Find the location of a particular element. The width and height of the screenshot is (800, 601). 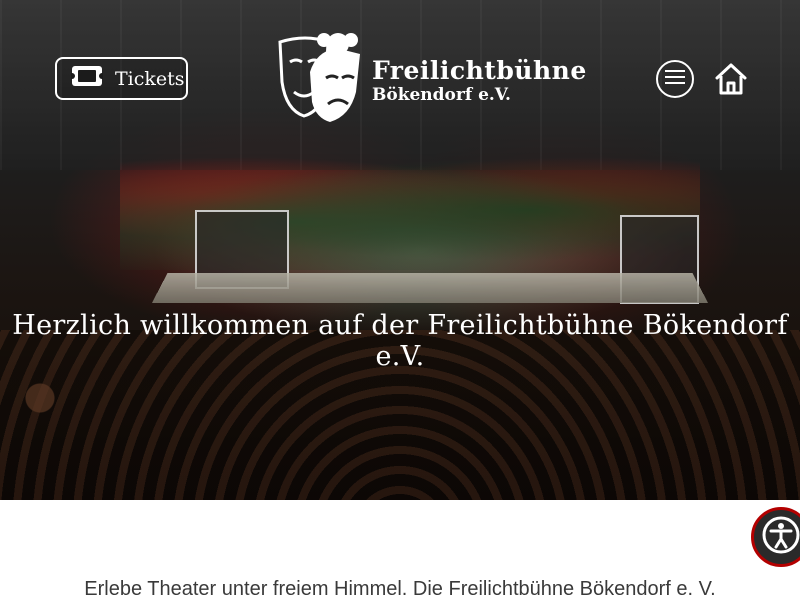

tickets-button: Tickets is located at coordinates (121, 78).